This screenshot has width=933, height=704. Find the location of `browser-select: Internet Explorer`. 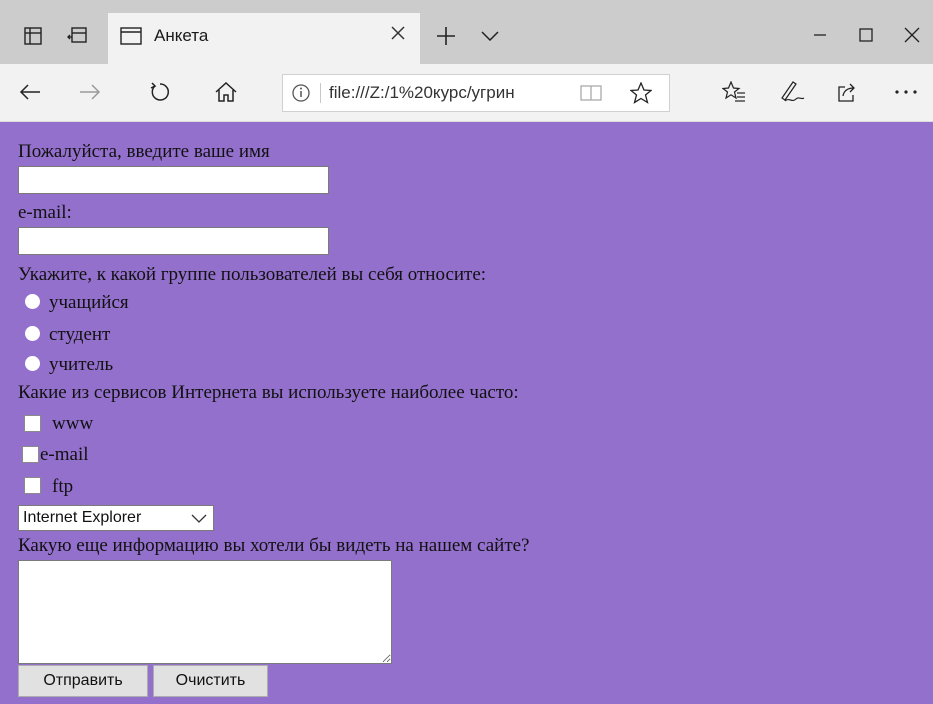

browser-select: Internet Explorer is located at coordinates (116, 518).